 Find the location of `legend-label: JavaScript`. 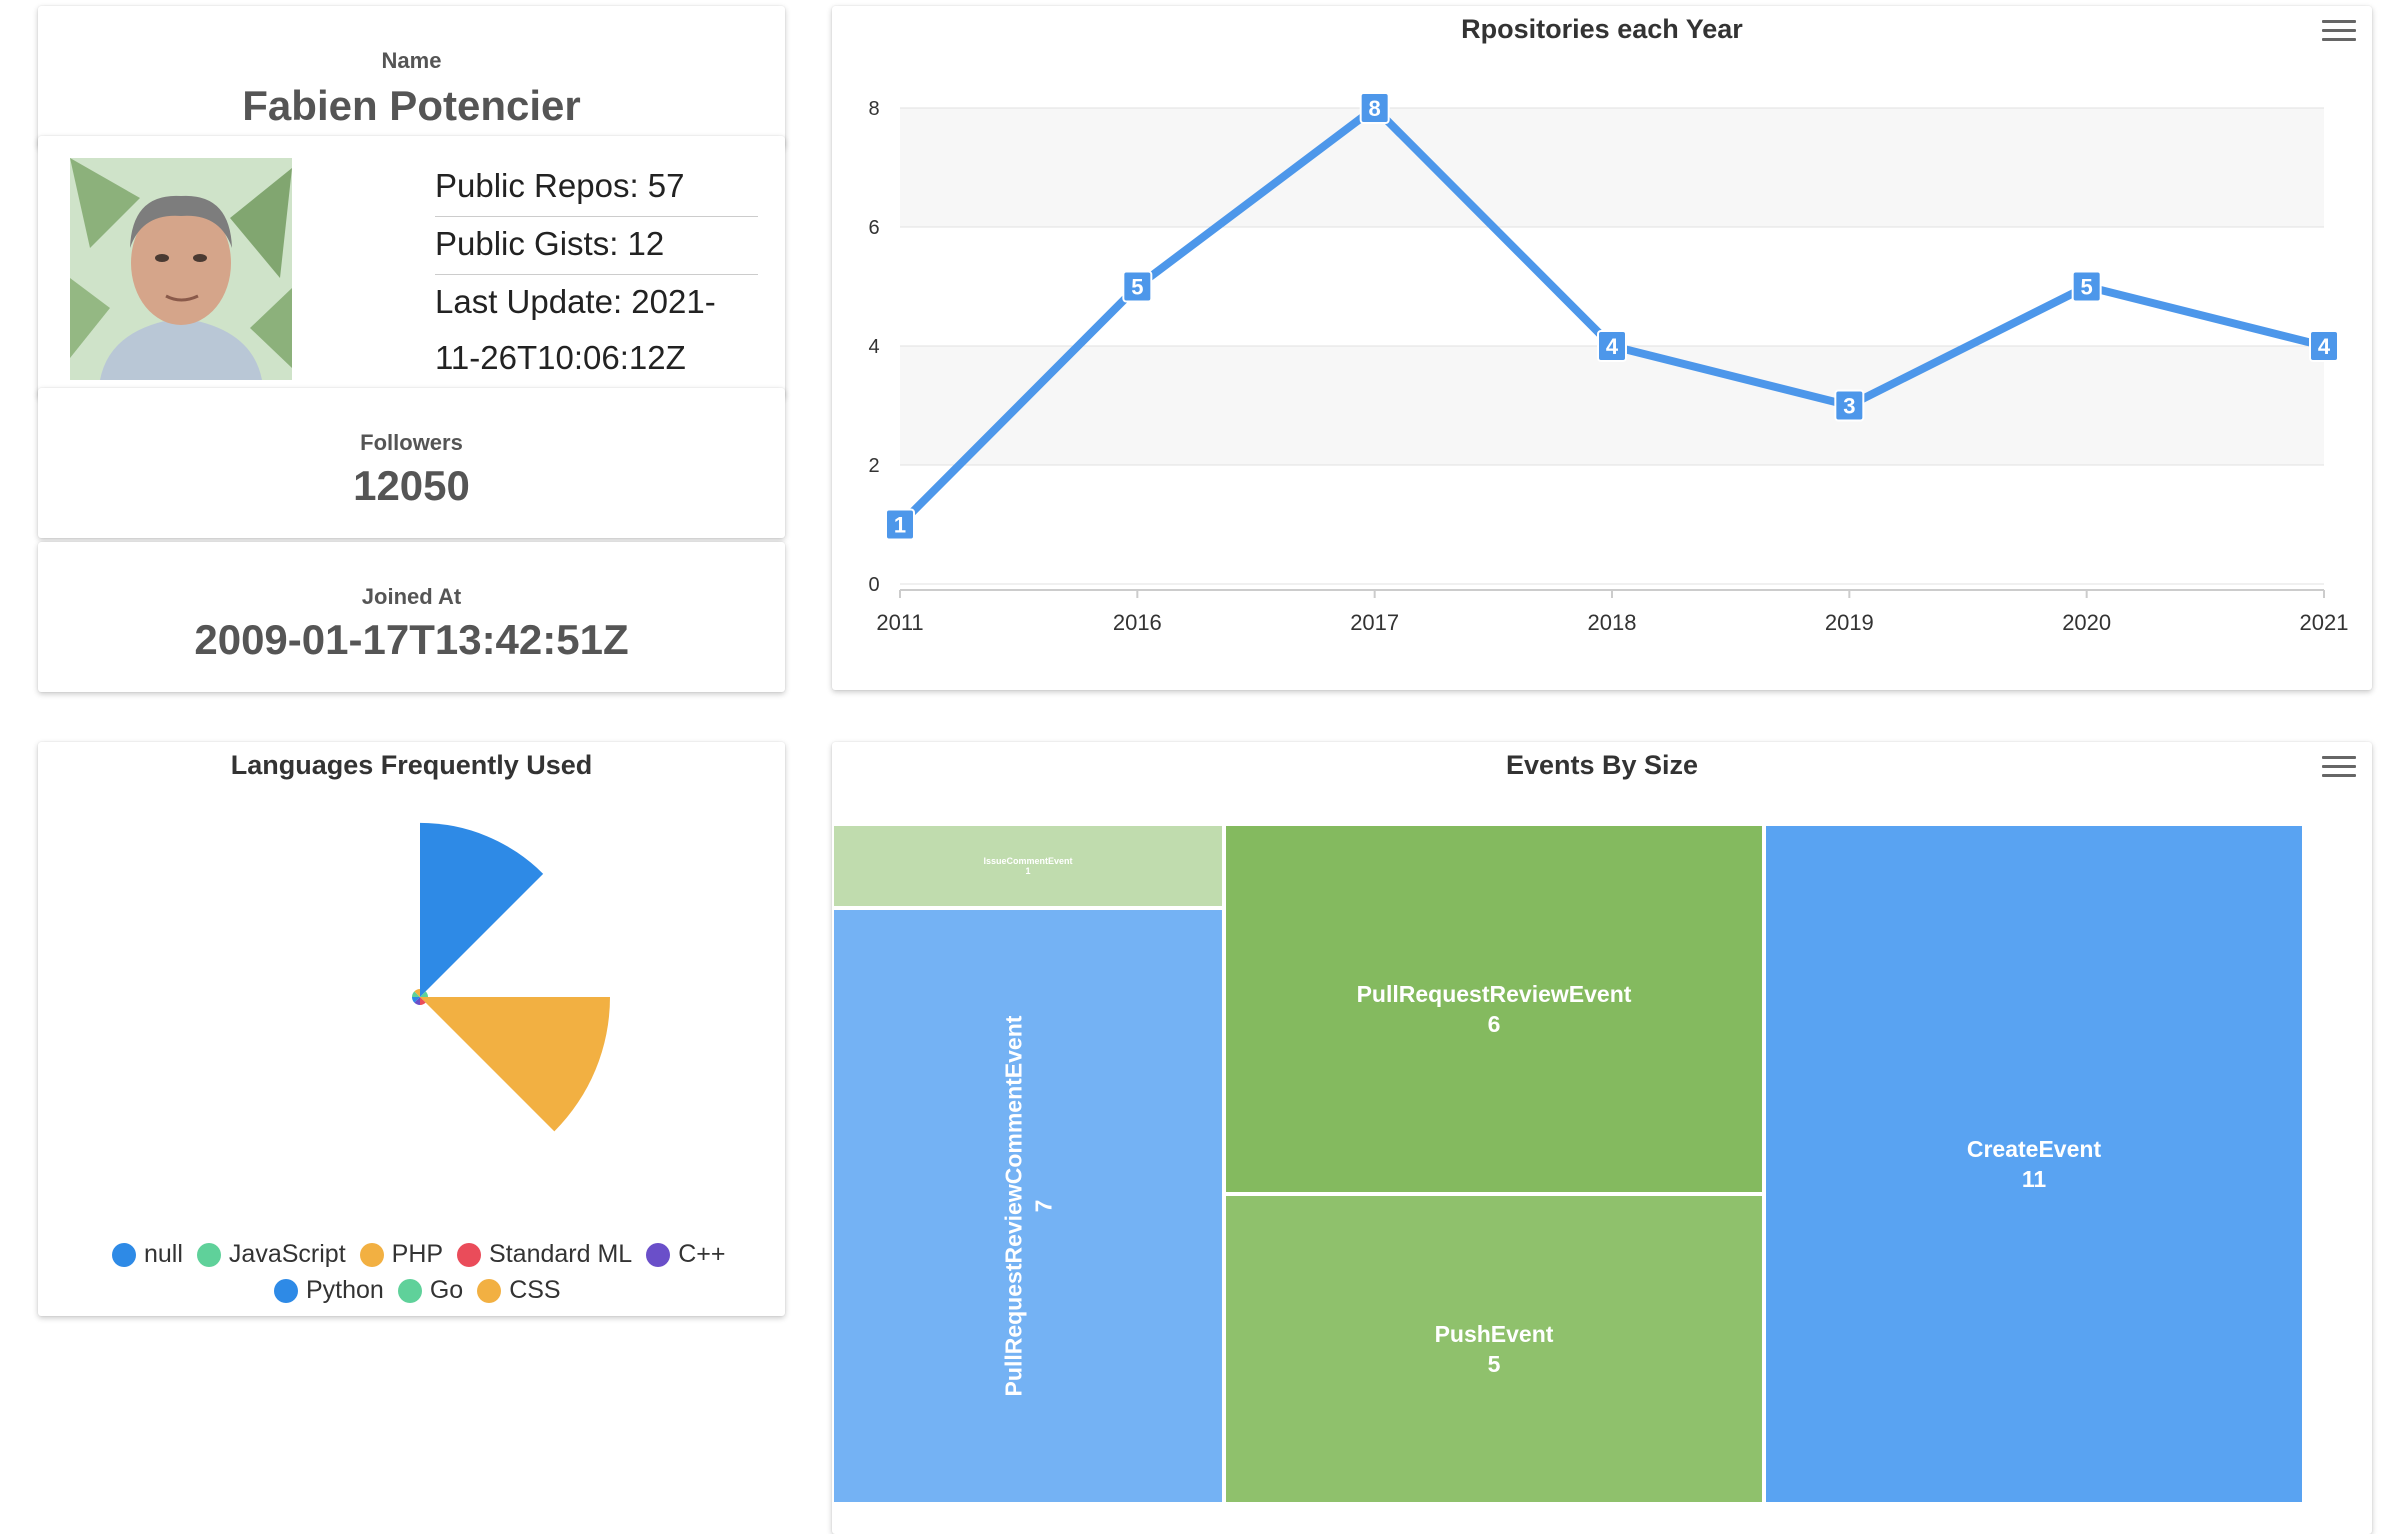

legend-label: JavaScript is located at coordinates (287, 1254).